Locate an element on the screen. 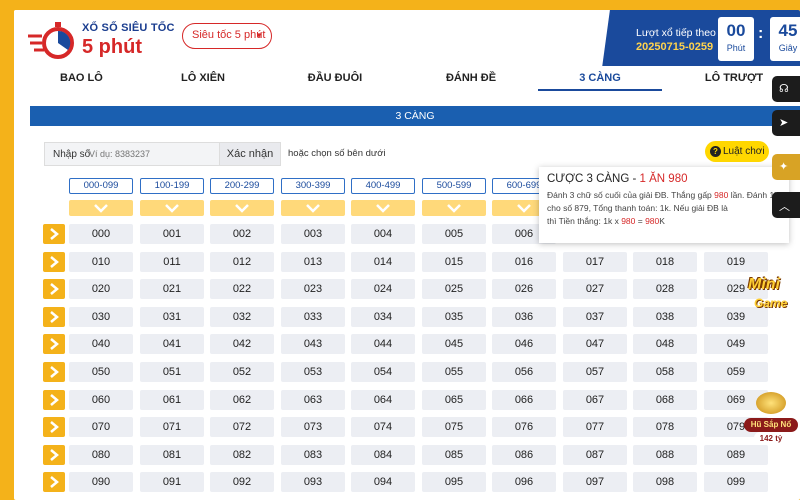  tab-dau-duoi: ĐẦU ĐUÔI is located at coordinates (335, 78).